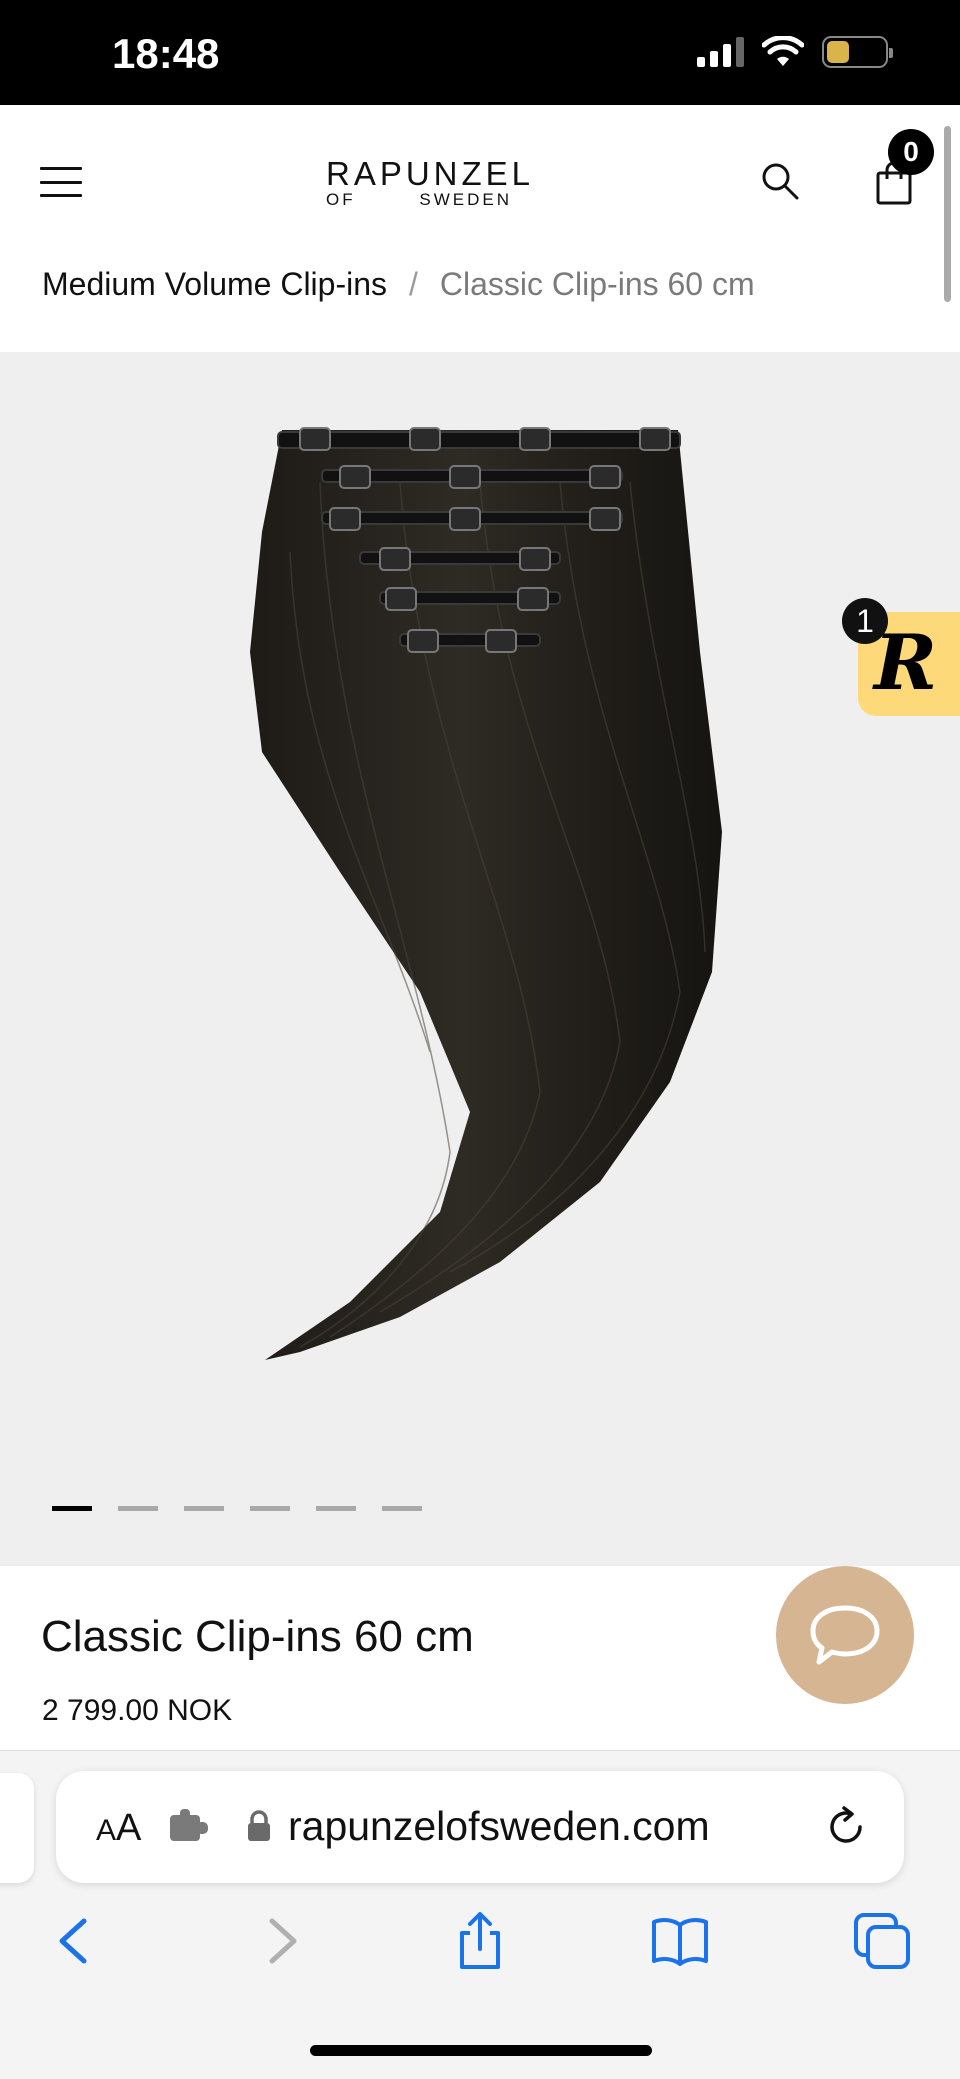  Describe the element at coordinates (137, 1710) in the screenshot. I see `product-price: 2 799.00 NOK` at that location.